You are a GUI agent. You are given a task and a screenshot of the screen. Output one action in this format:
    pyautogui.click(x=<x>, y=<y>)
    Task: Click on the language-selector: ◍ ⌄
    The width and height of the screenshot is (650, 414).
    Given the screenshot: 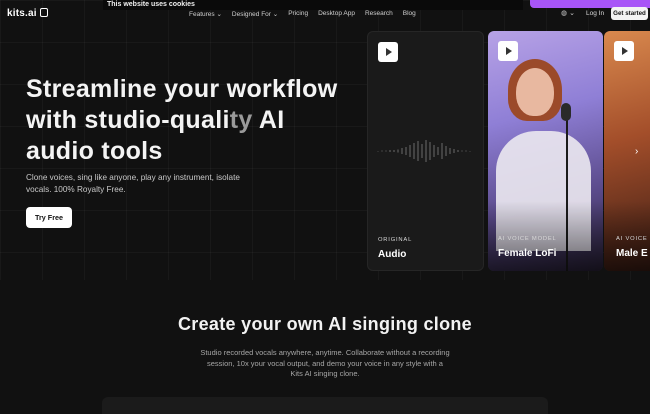 What is the action you would take?
    pyautogui.click(x=568, y=13)
    